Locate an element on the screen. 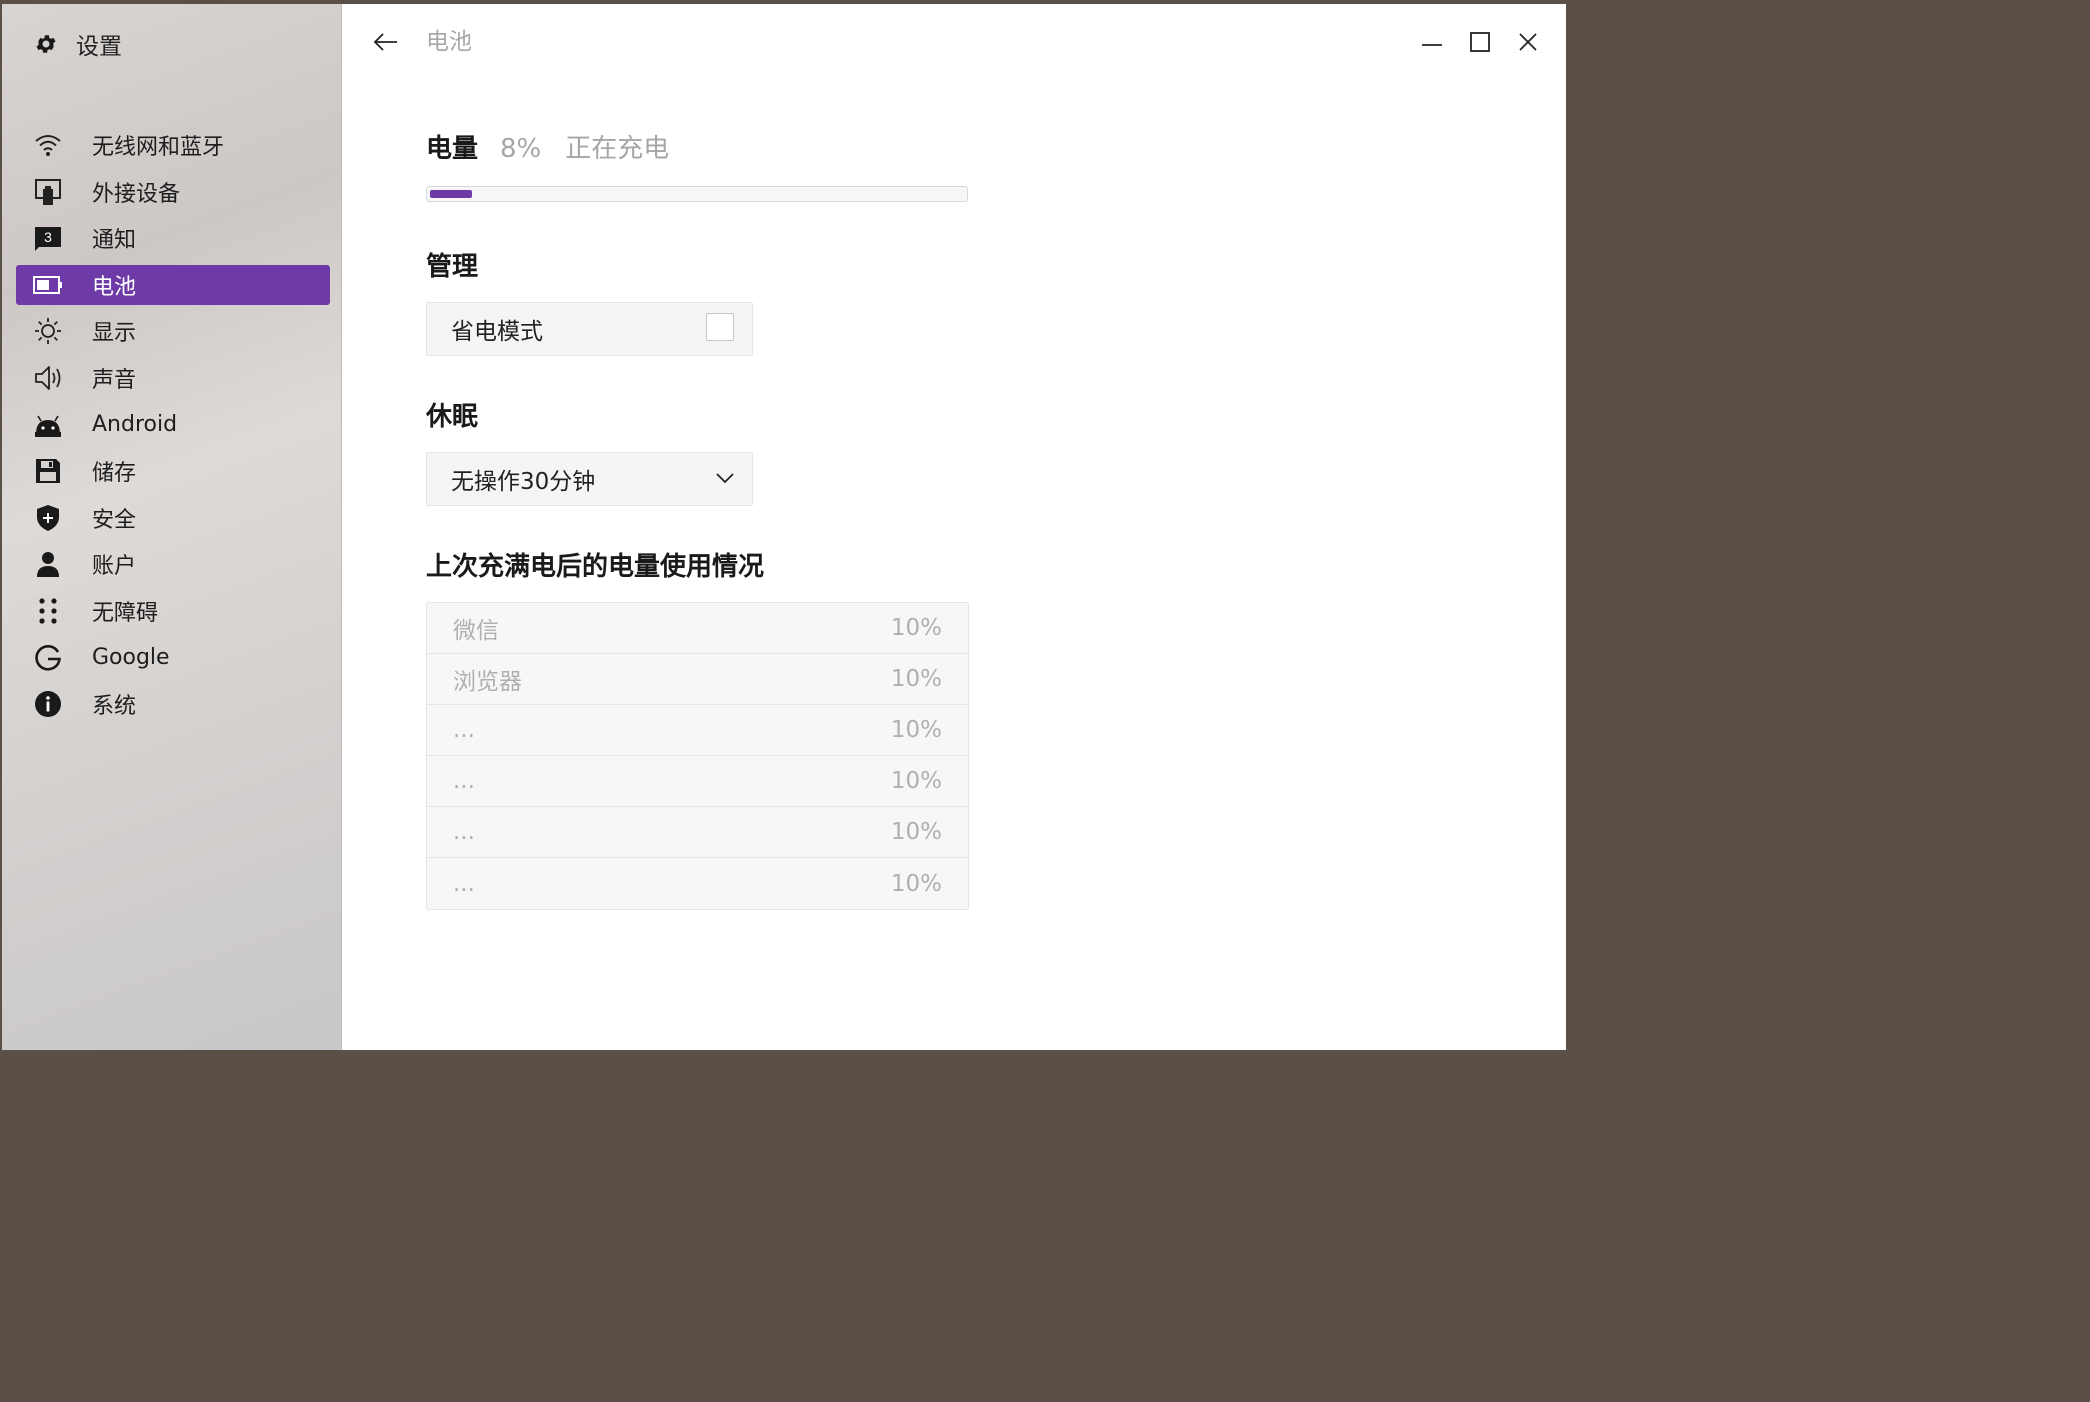 Image resolution: width=2090 pixels, height=1402 pixels. power-saving-label: 省电模式 is located at coordinates (497, 332).